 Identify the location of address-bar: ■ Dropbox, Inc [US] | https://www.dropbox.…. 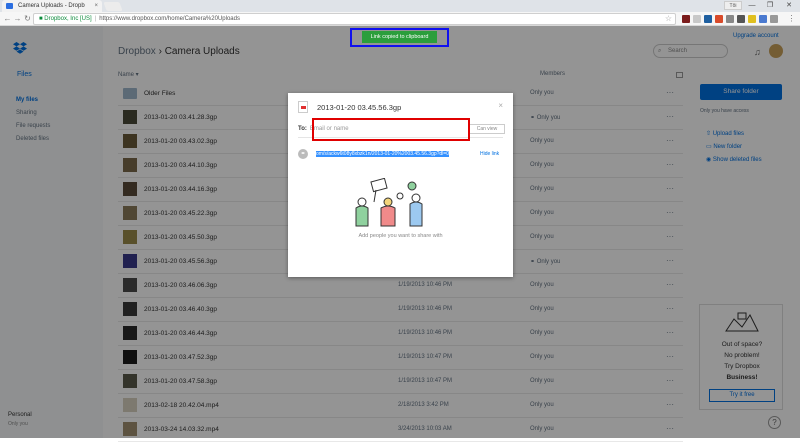
(354, 19).